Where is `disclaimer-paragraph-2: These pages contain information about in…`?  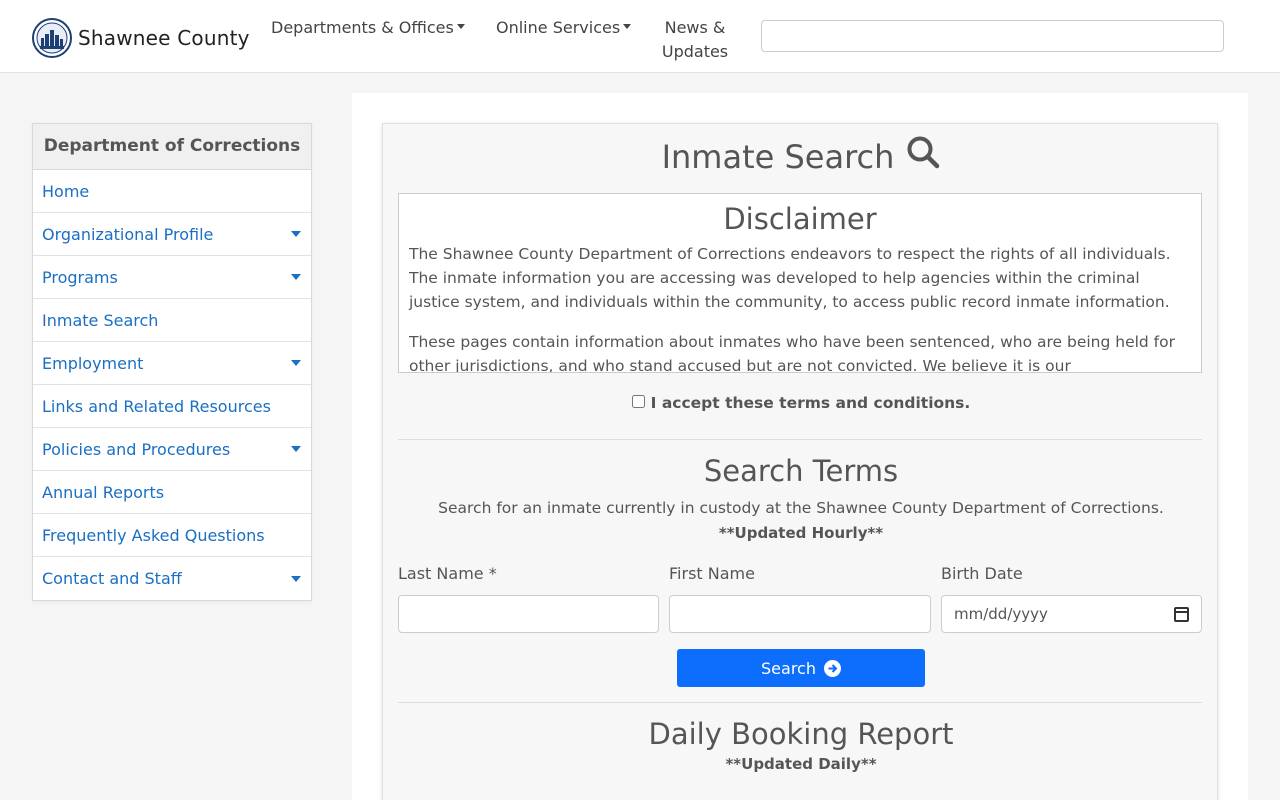 disclaimer-paragraph-2: These pages contain information about in… is located at coordinates (792, 353).